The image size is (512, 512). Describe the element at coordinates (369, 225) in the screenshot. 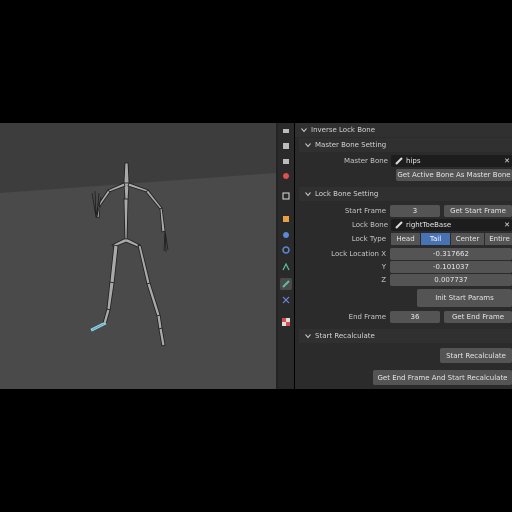

I see `lock-bone-label: Lock Bone` at that location.